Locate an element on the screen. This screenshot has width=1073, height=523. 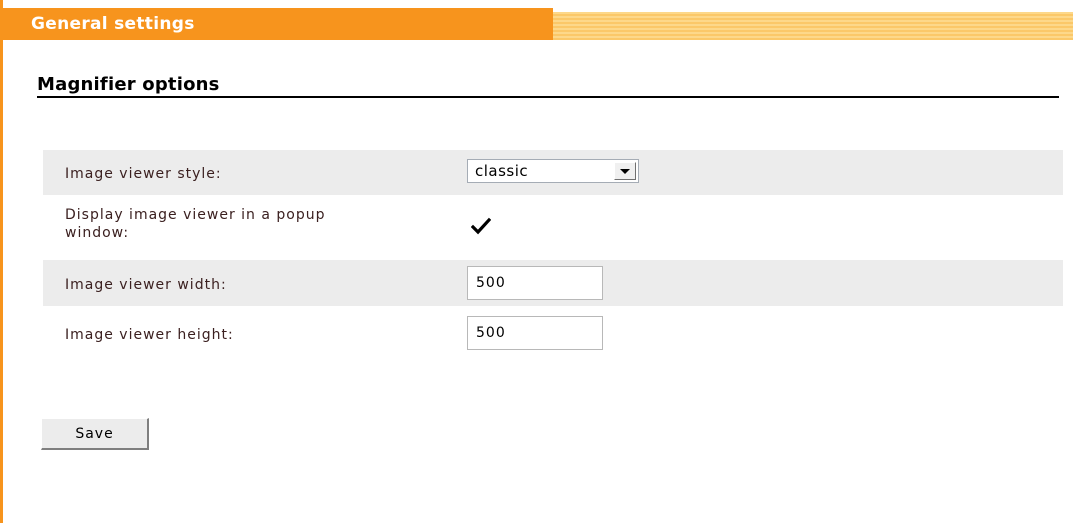
viewer-style-selected-value: classic is located at coordinates (502, 171).